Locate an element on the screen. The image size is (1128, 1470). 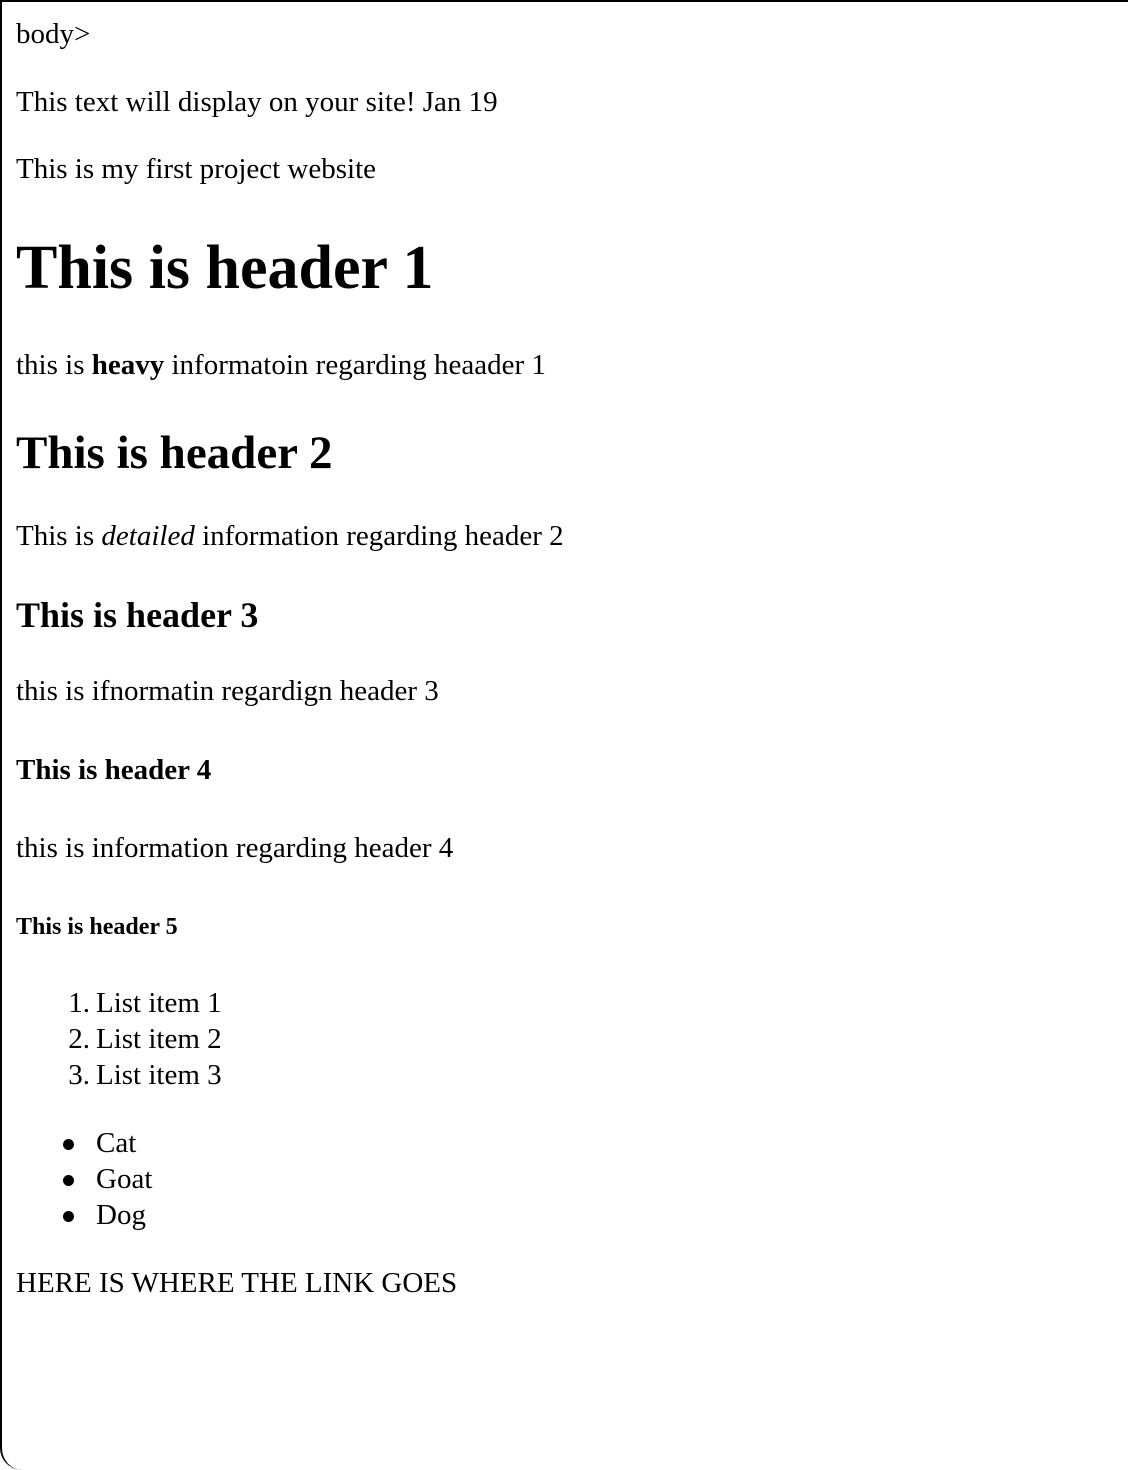
list-item-label: List item 3 is located at coordinates (159, 1075).